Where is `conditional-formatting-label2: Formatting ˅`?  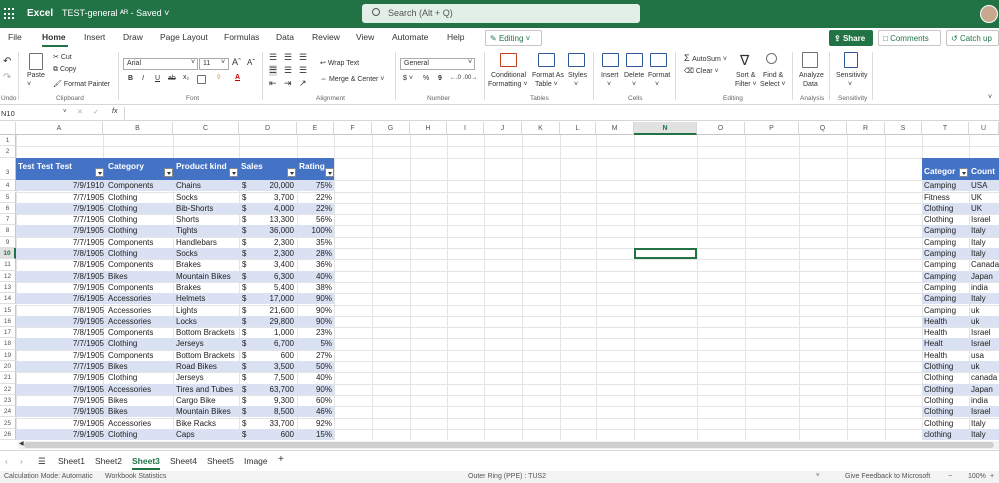 conditional-formatting-label2: Formatting ˅ is located at coordinates (508, 84).